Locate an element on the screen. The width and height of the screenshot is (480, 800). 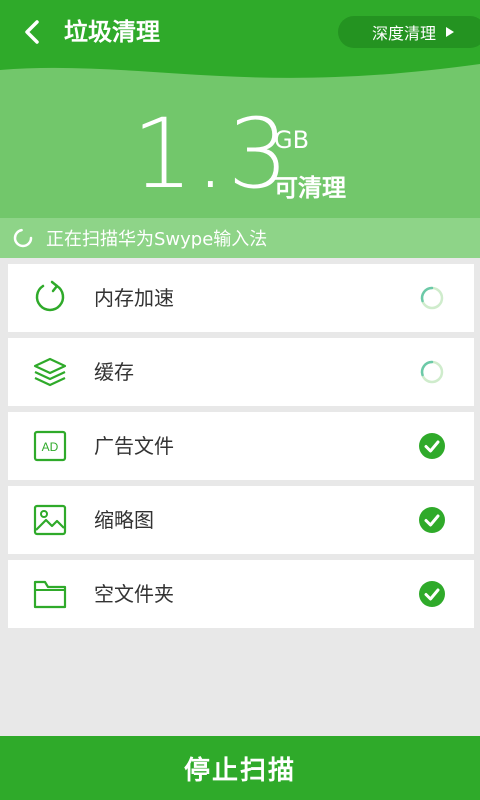
list-item-label: 缓存 is located at coordinates (114, 372).